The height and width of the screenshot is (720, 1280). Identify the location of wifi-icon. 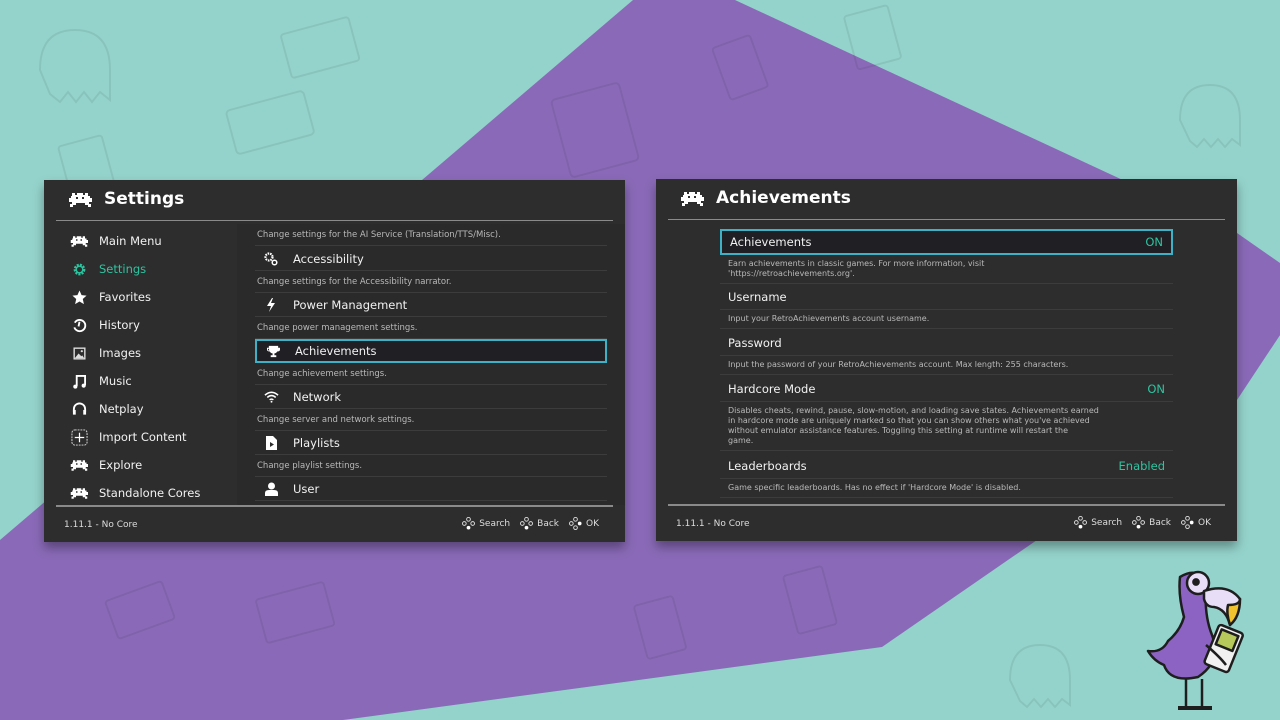
(271, 397).